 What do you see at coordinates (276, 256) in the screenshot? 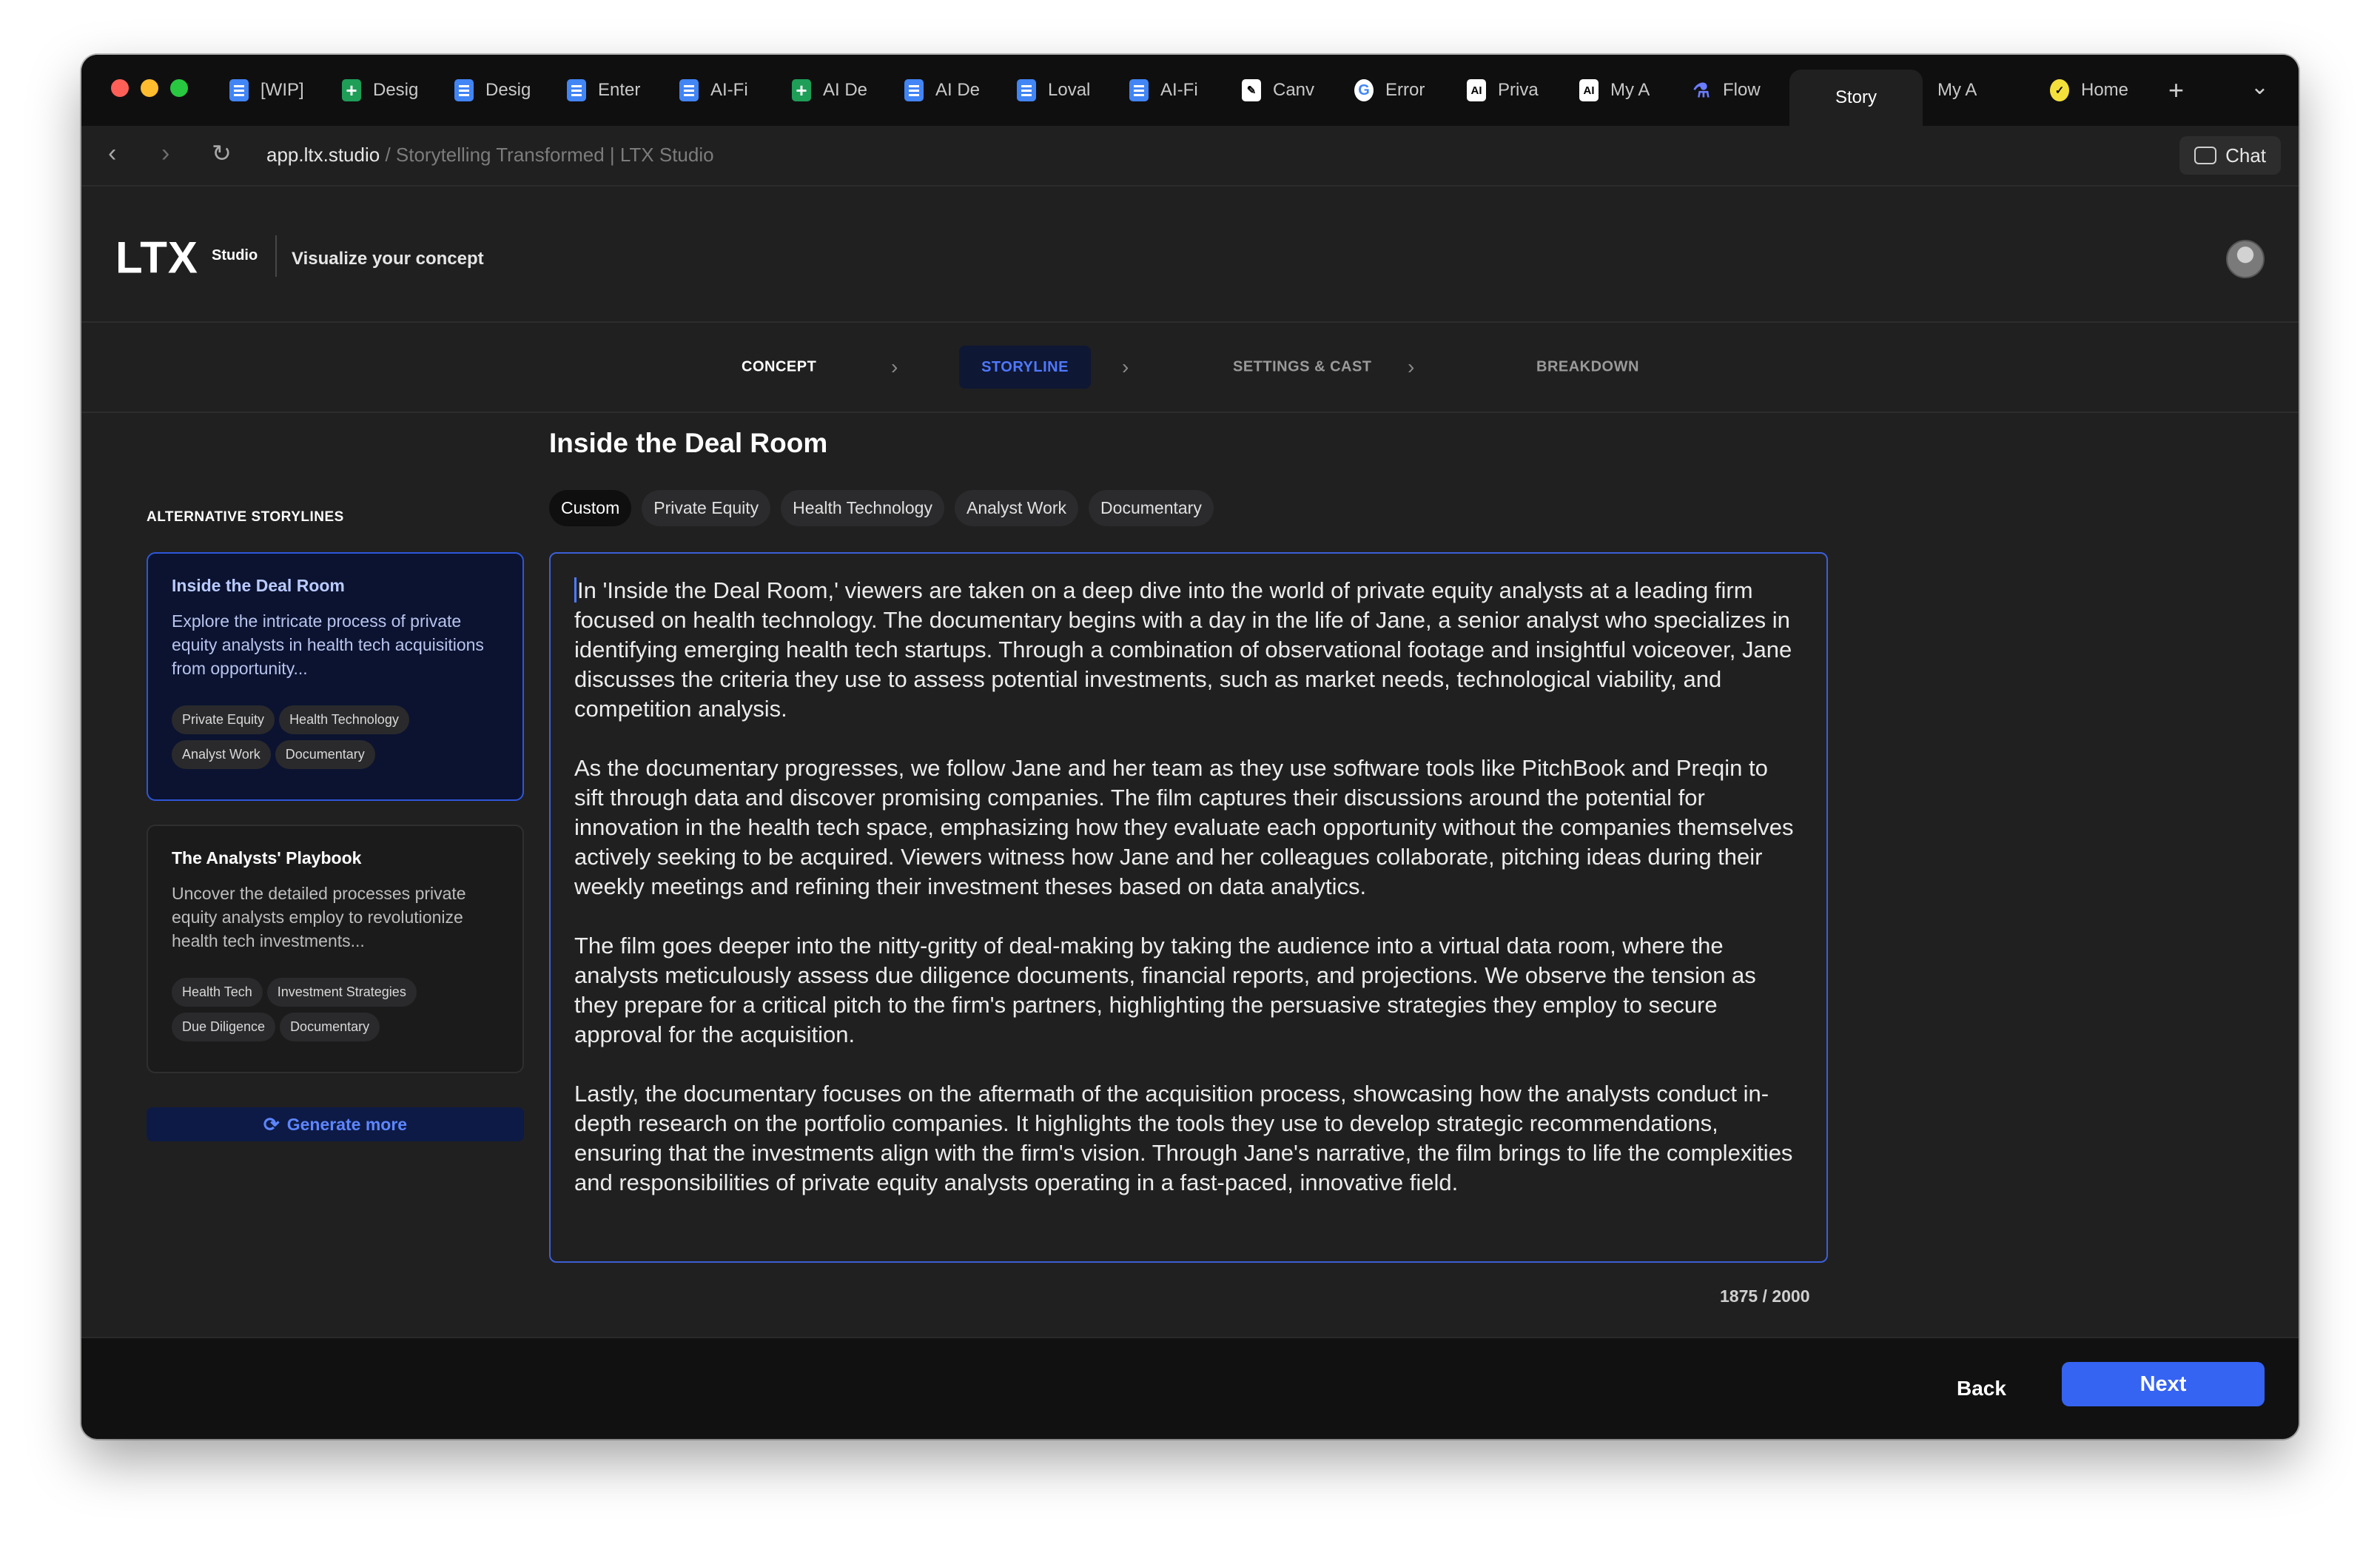
I see `header-divider` at bounding box center [276, 256].